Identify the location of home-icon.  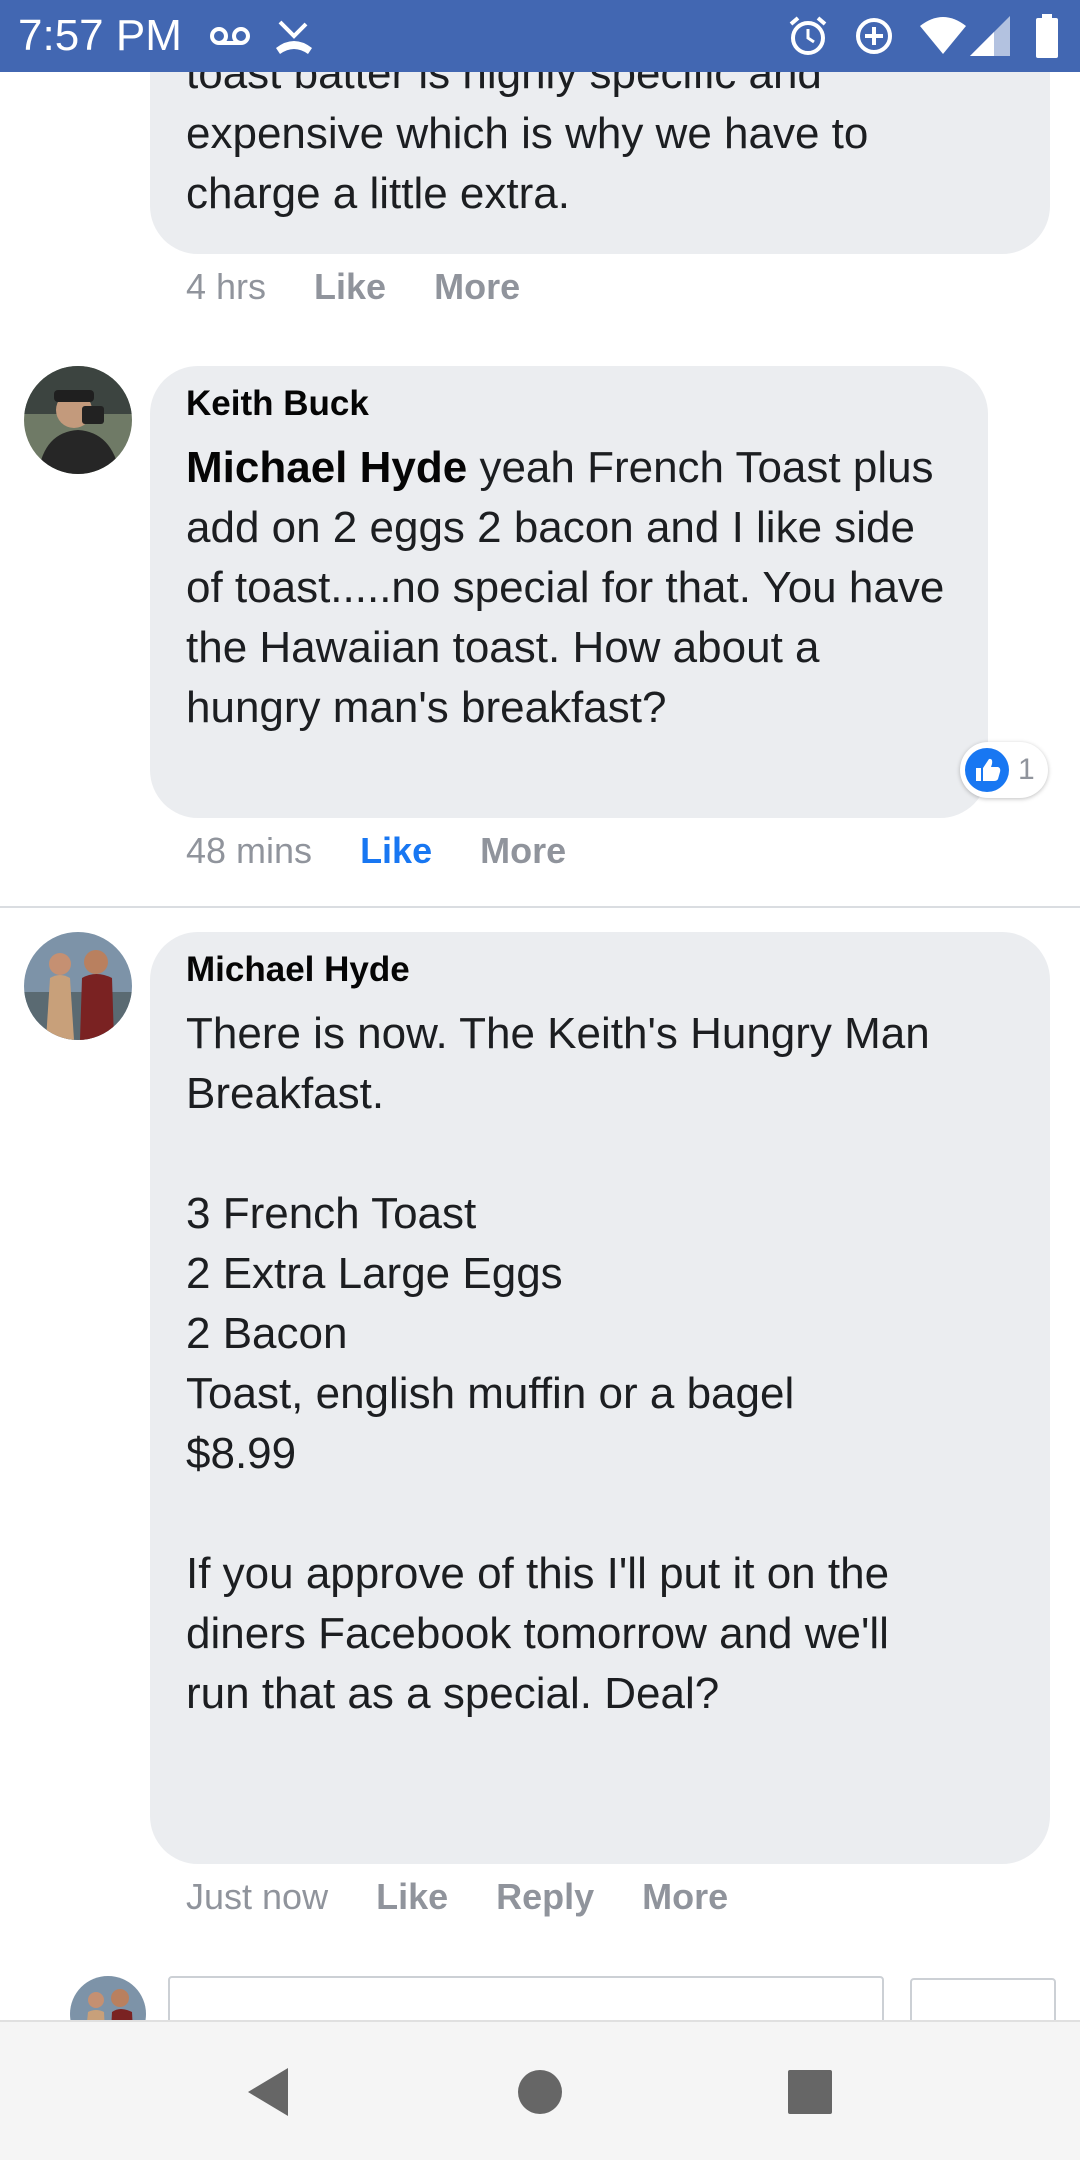
(540, 2092).